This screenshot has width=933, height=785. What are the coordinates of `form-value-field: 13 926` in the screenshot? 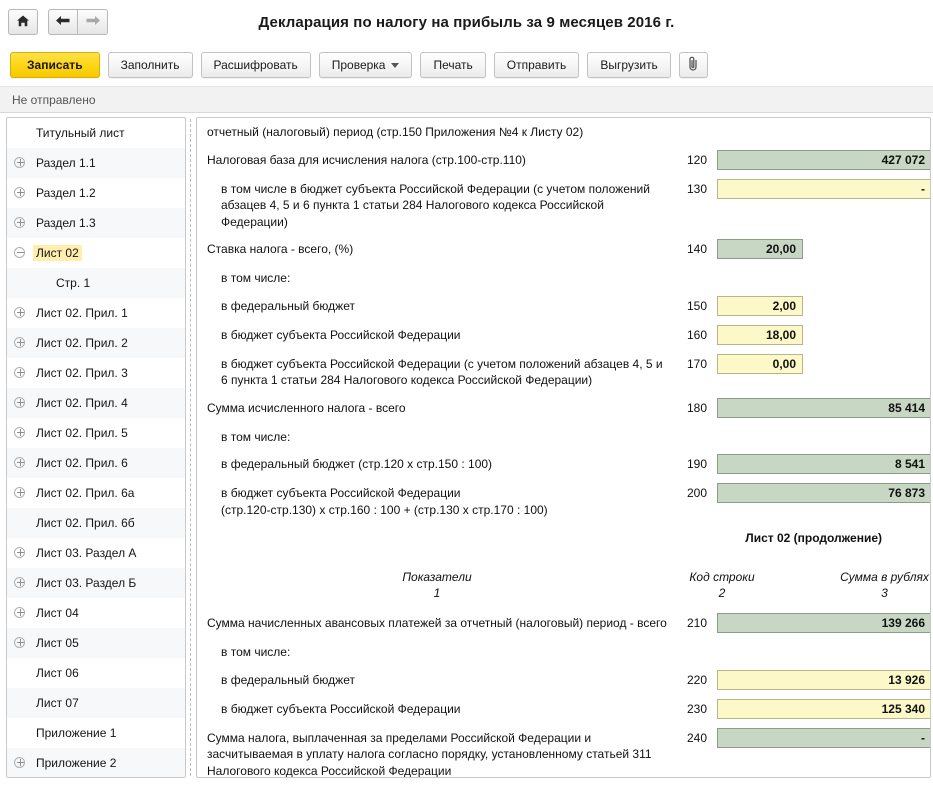 It's located at (823, 679).